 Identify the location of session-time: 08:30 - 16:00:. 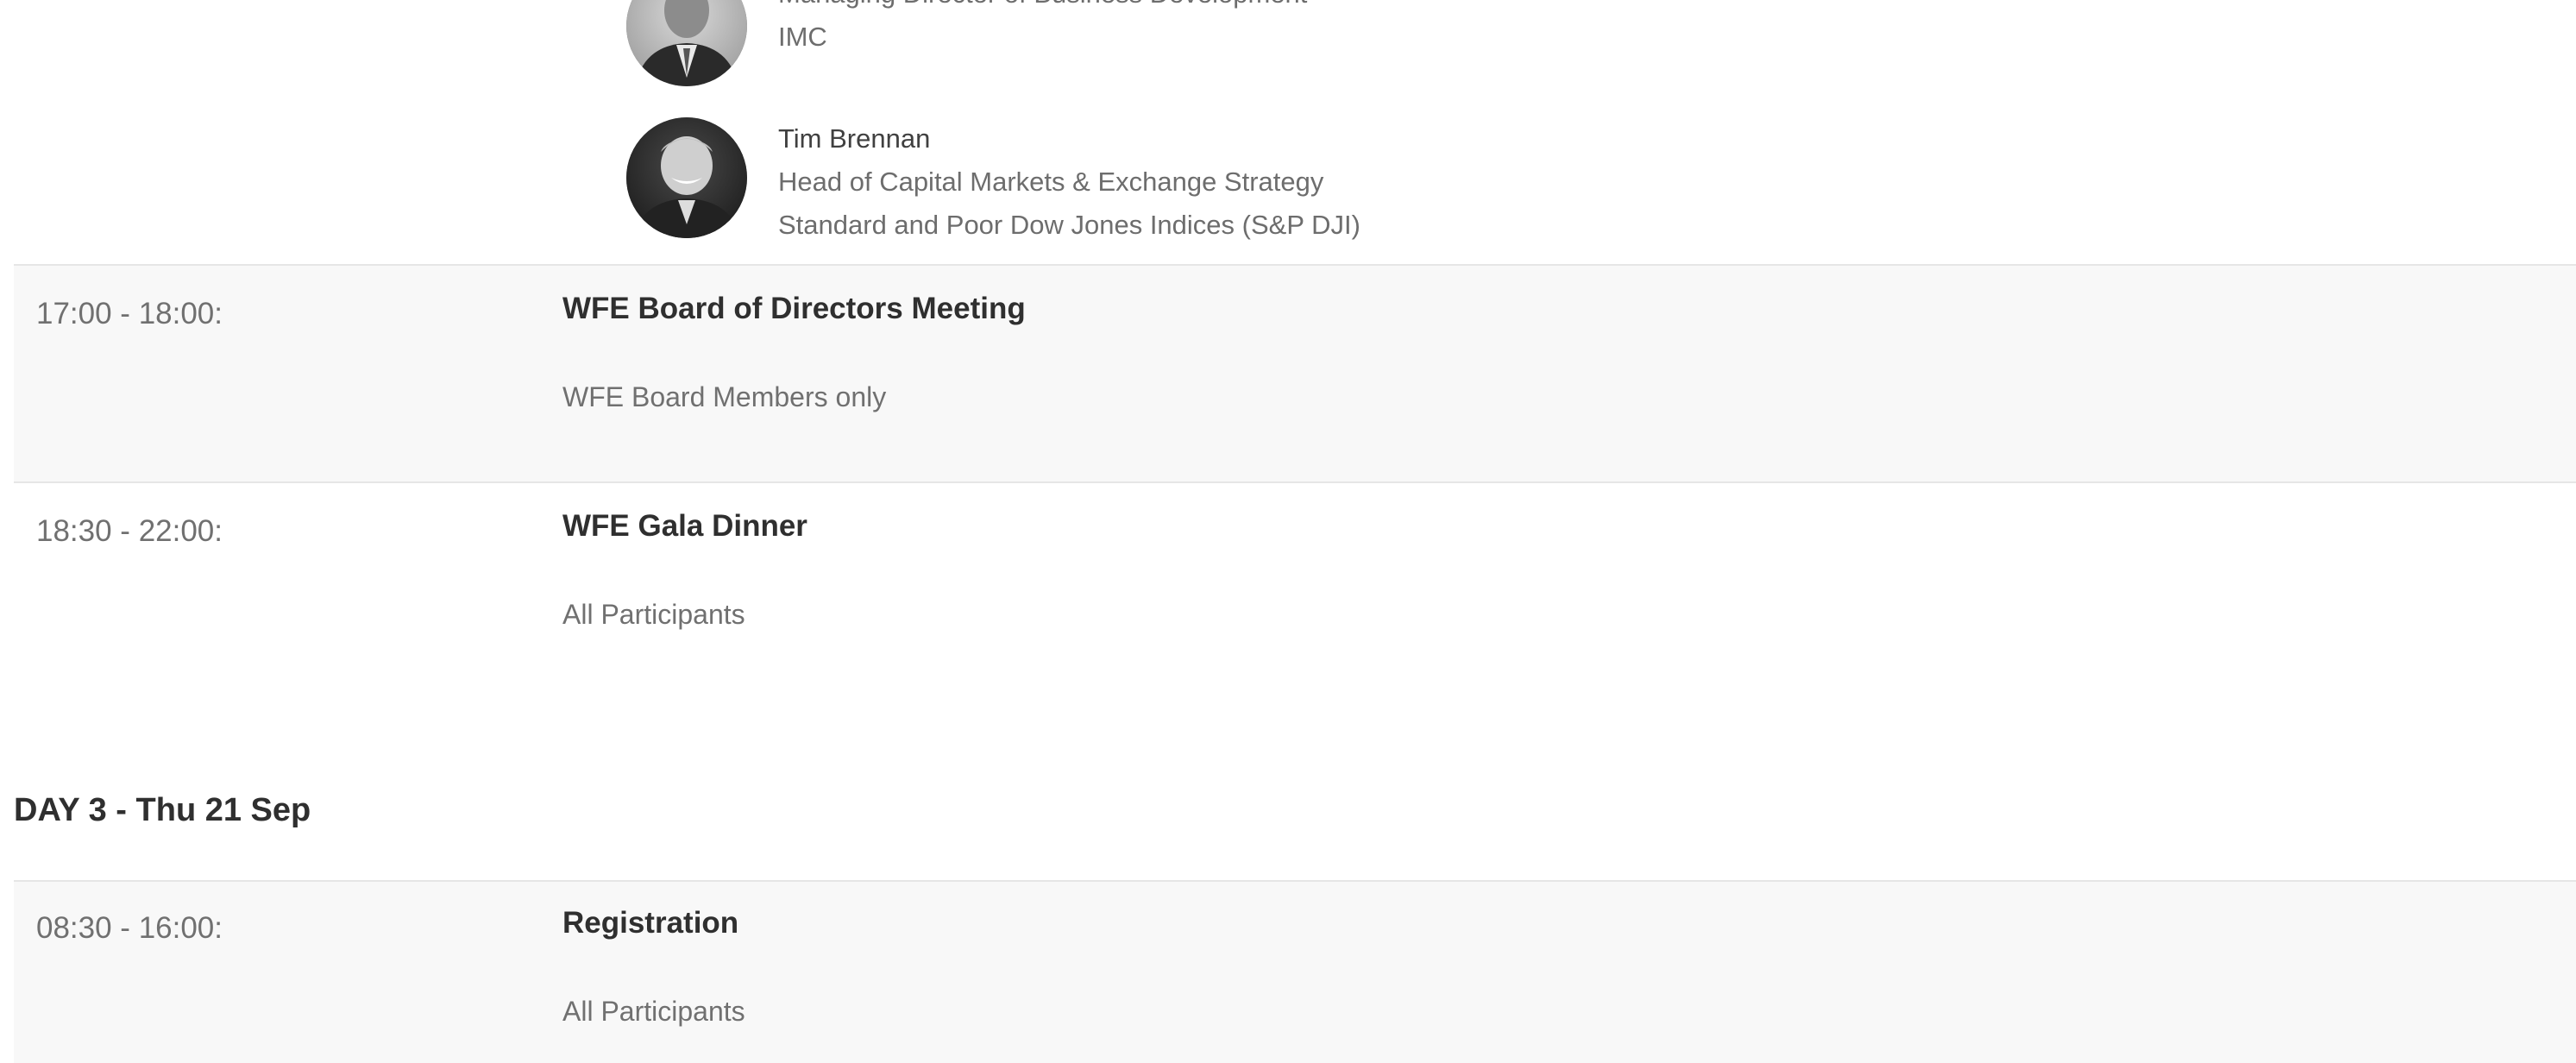
(129, 928).